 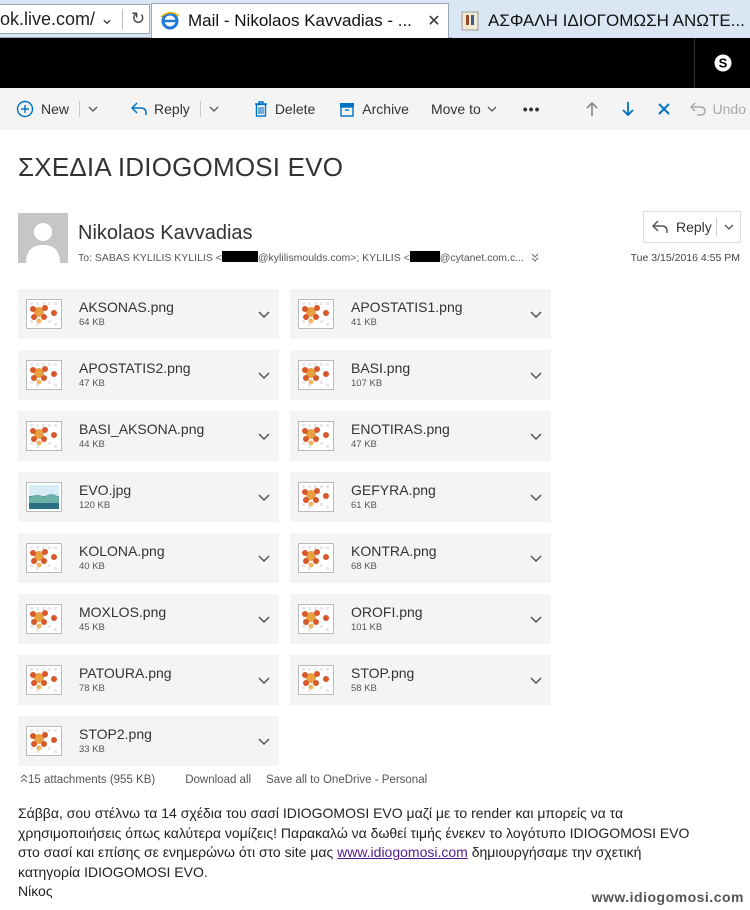 What do you see at coordinates (95, 780) in the screenshot?
I see `collapse-attachments-link: 15 attachments (955 KB)` at bounding box center [95, 780].